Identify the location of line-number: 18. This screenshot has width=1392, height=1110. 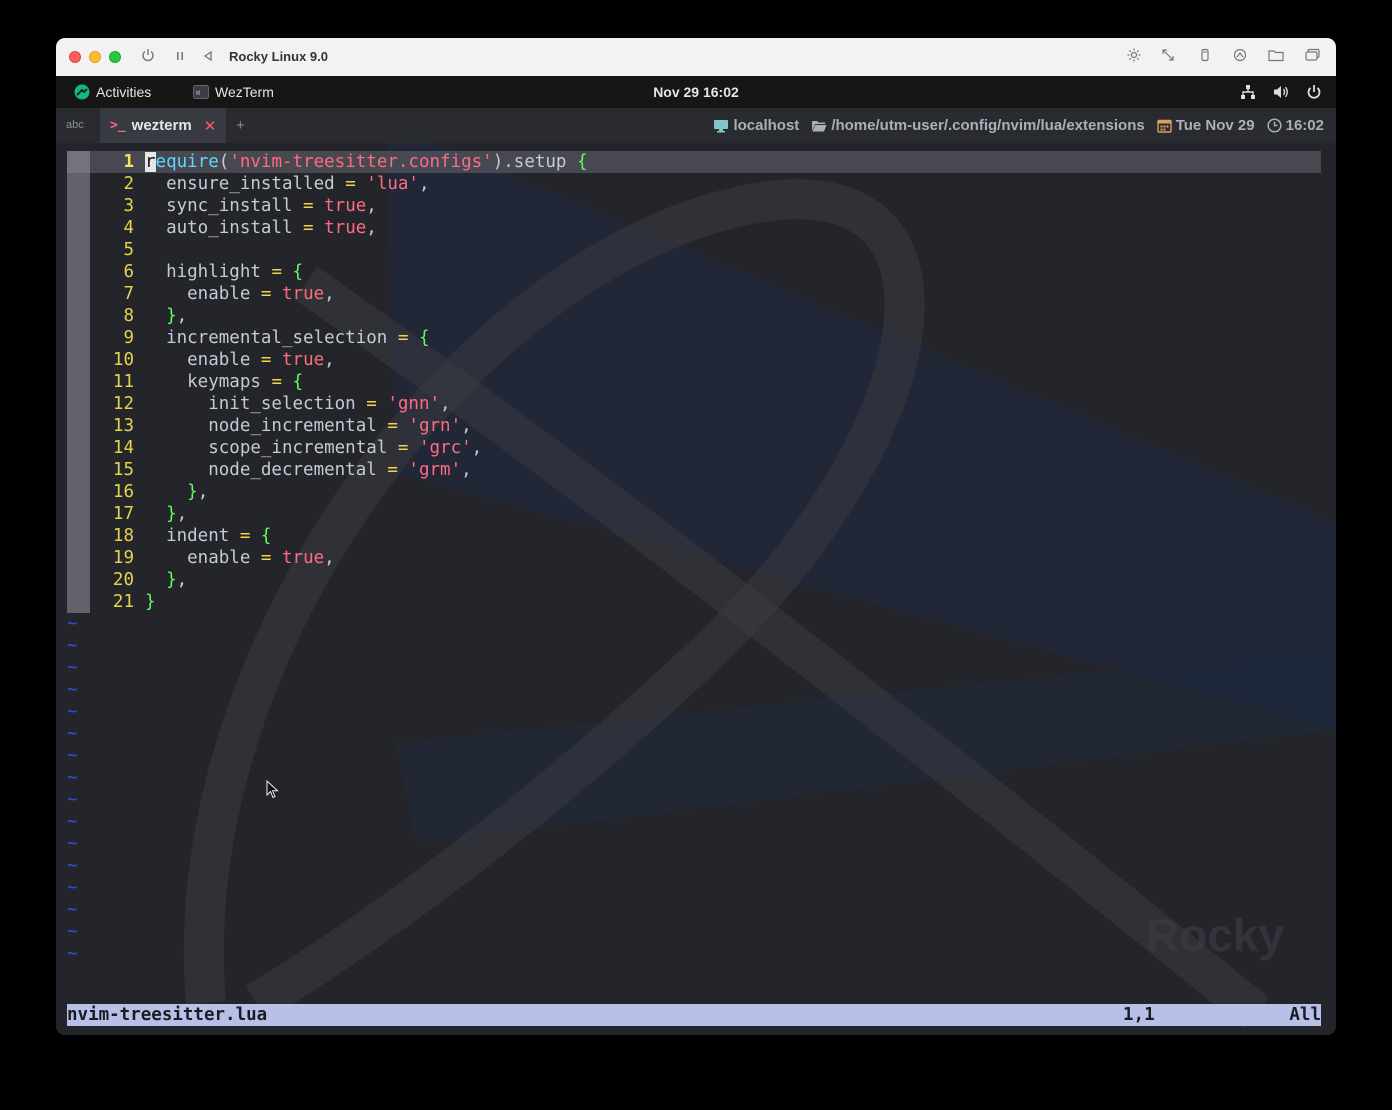
(123, 536).